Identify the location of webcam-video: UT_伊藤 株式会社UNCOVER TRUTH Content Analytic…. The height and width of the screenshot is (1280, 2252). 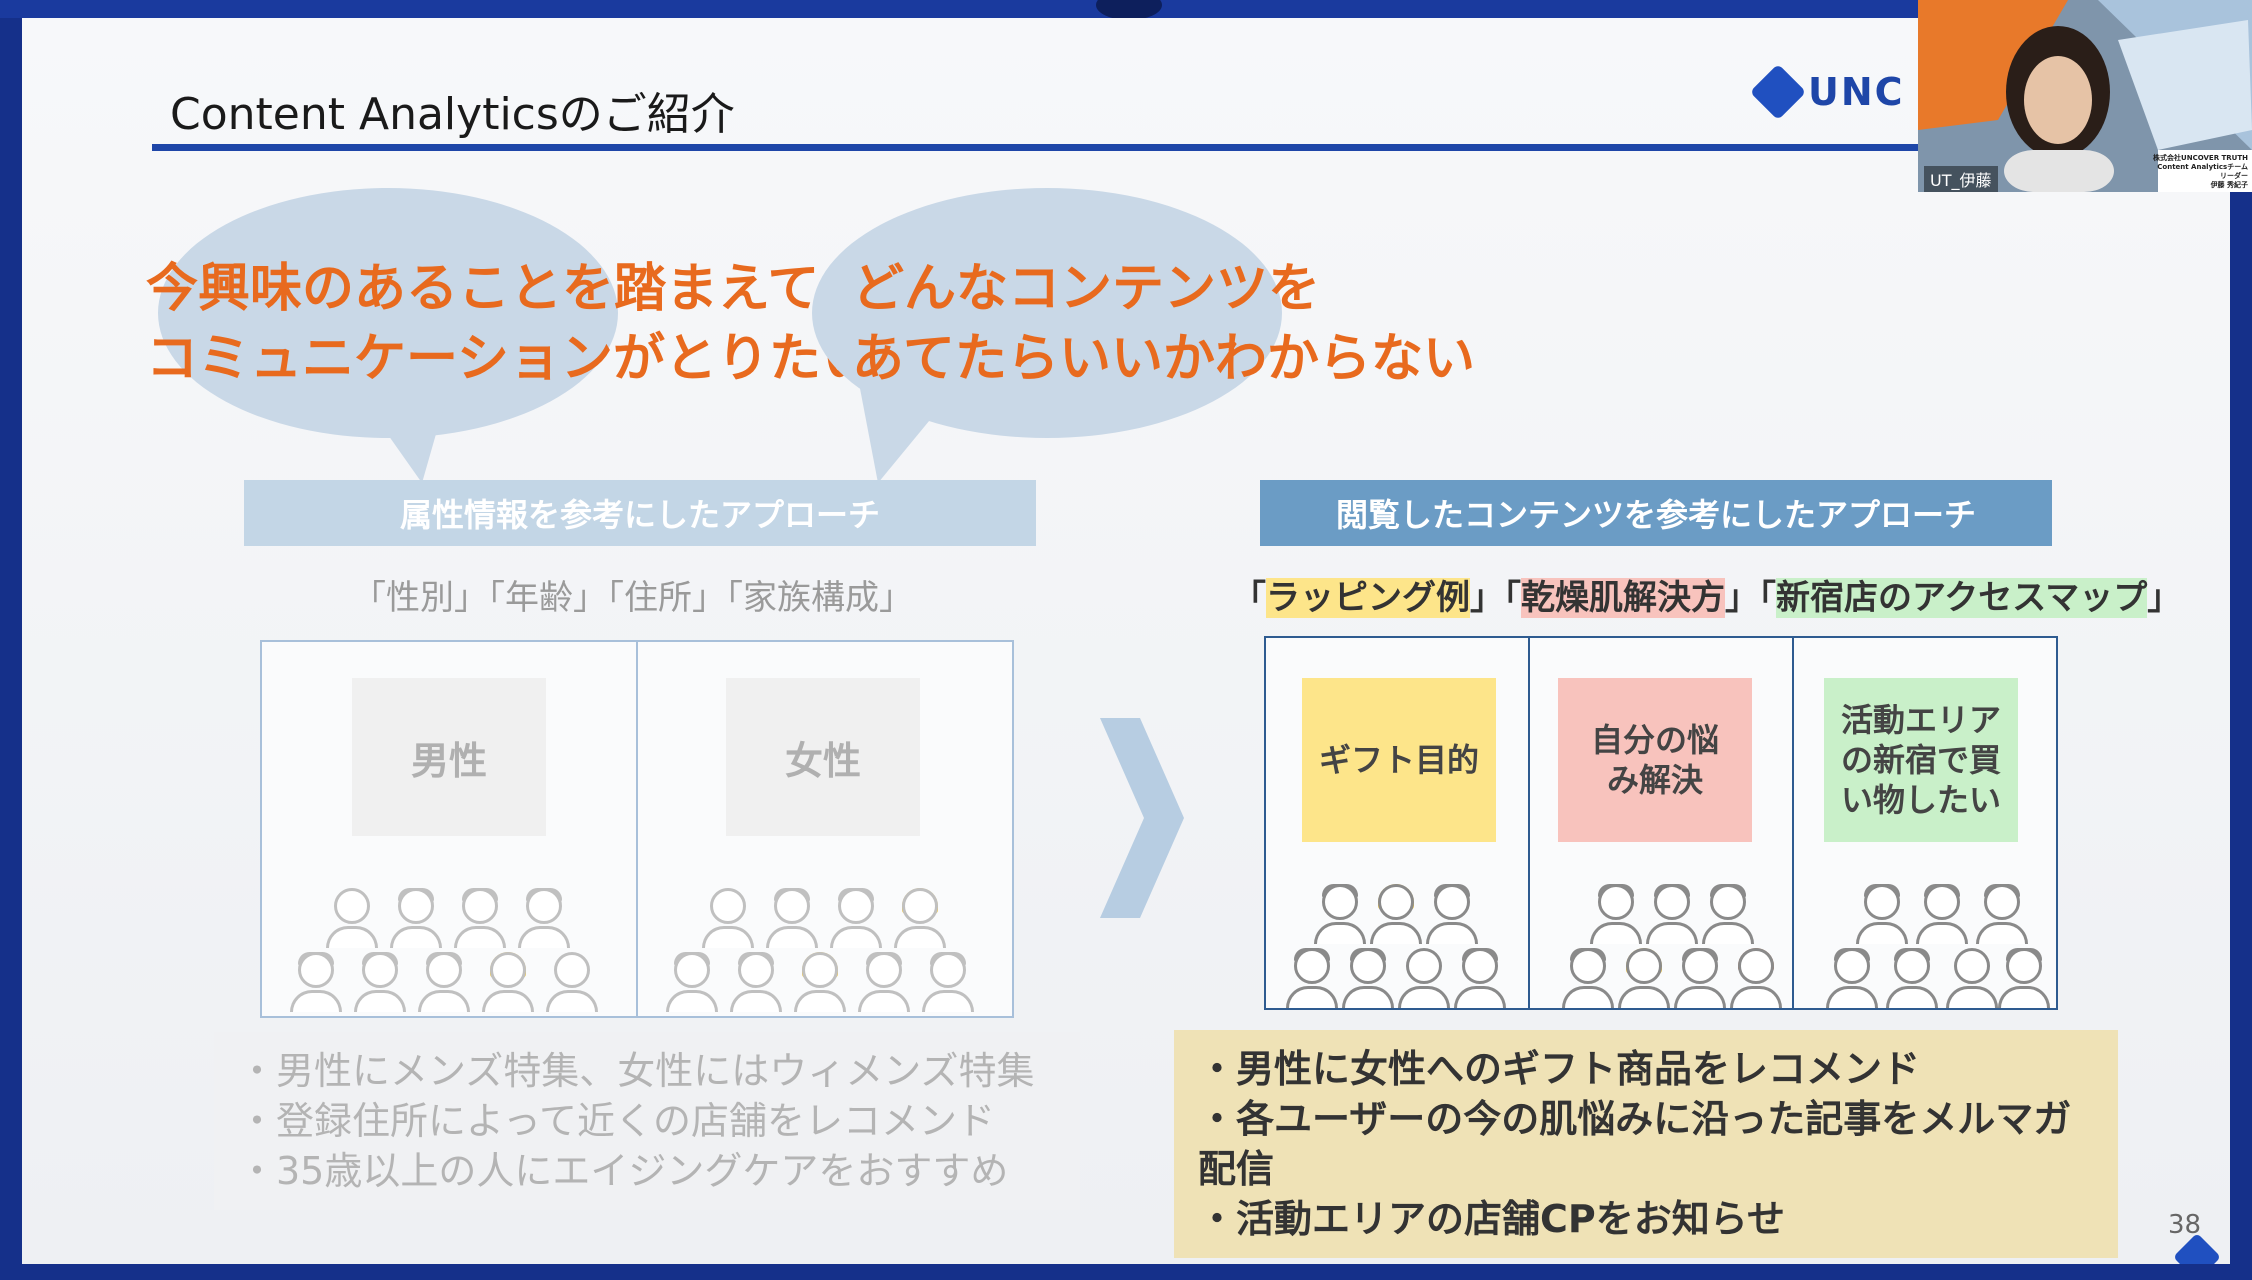
(2085, 96).